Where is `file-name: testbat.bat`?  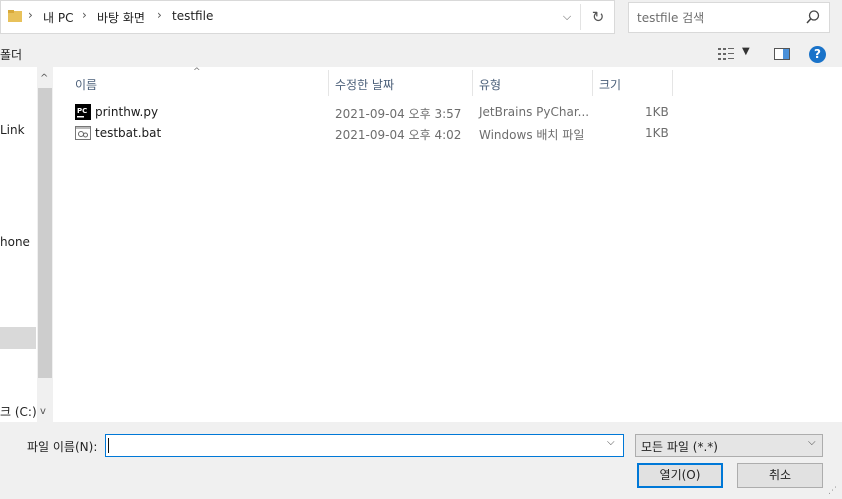
file-name: testbat.bat is located at coordinates (128, 133).